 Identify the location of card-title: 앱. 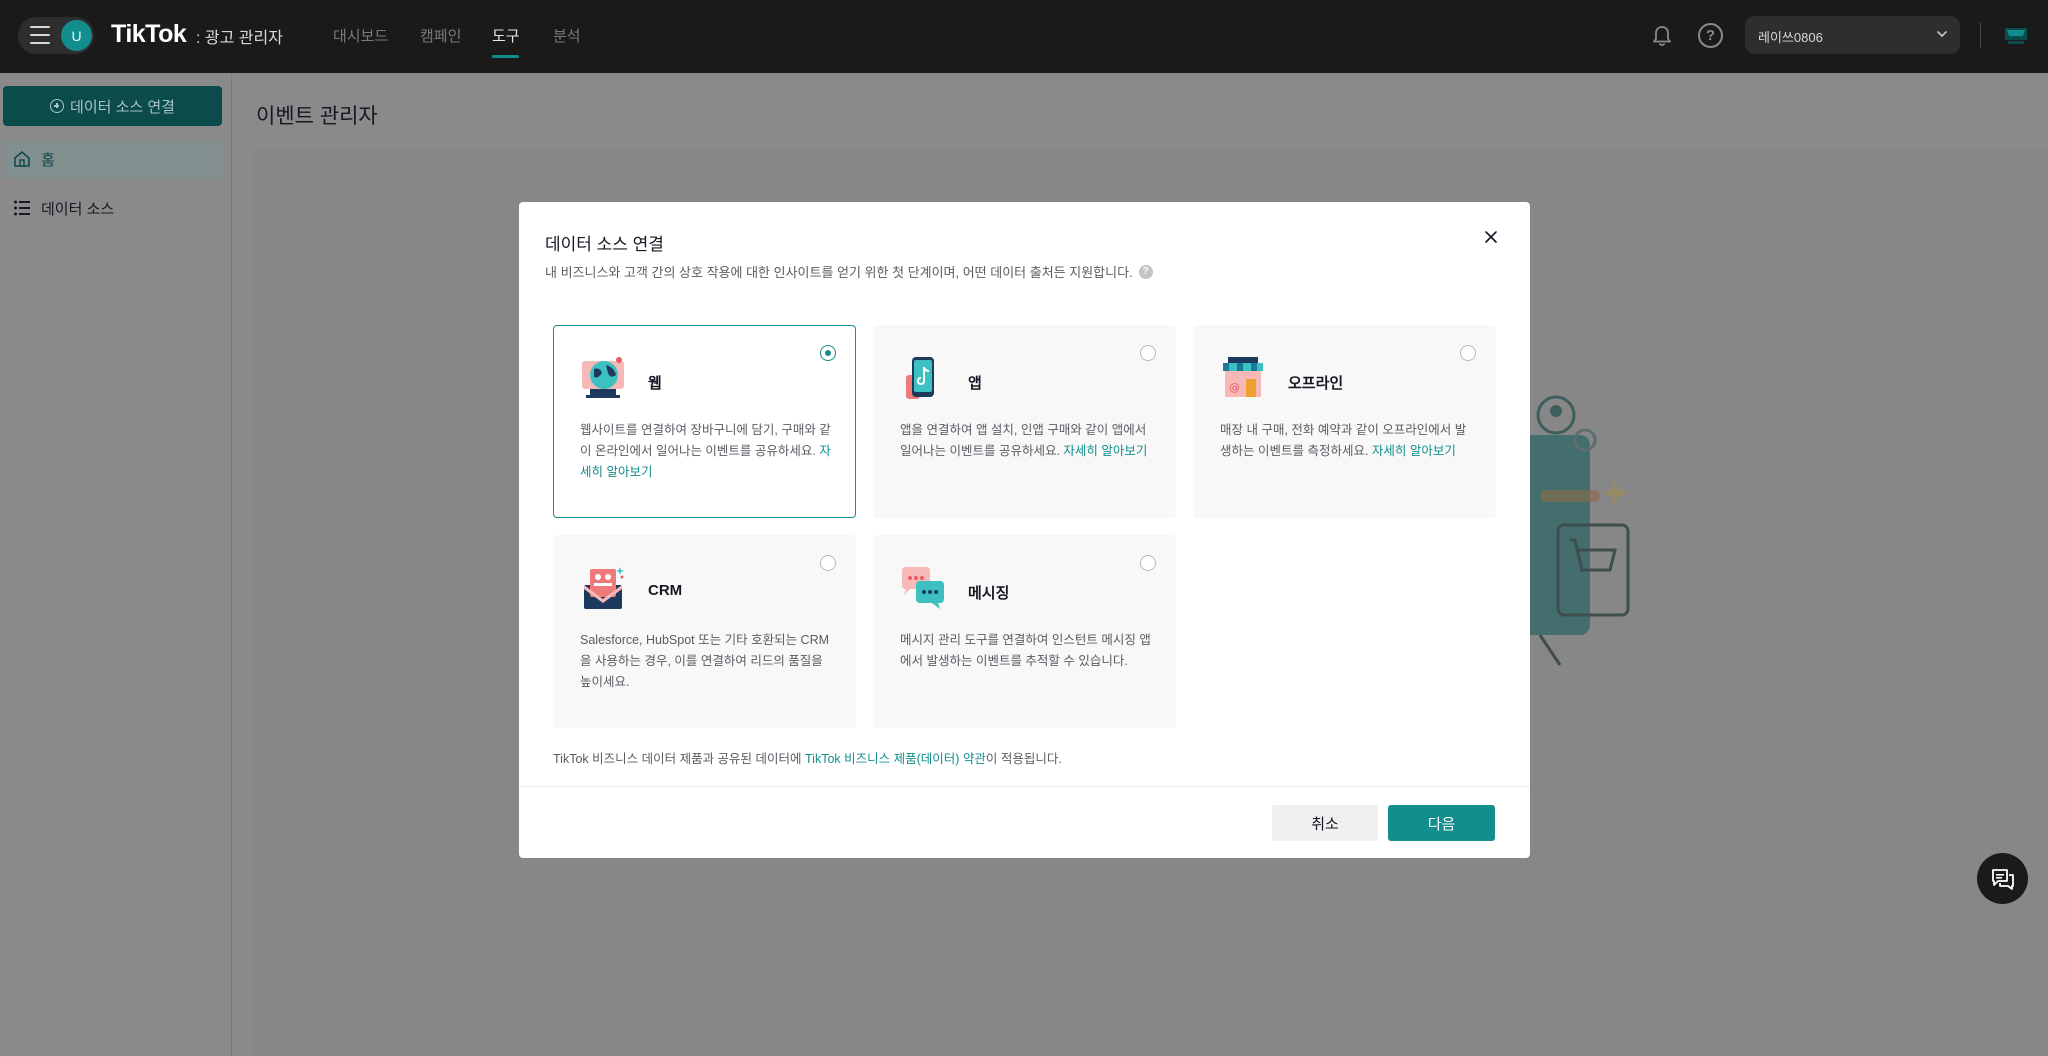
(975, 383).